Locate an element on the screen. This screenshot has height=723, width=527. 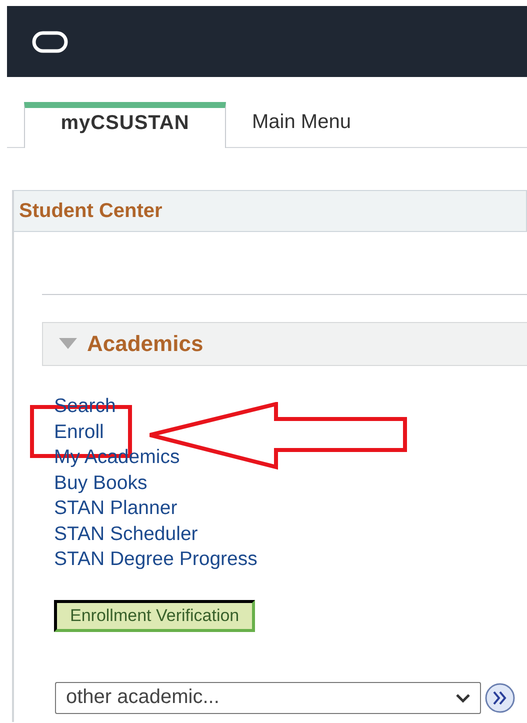
tab: myCSUSTAN is located at coordinates (125, 125).